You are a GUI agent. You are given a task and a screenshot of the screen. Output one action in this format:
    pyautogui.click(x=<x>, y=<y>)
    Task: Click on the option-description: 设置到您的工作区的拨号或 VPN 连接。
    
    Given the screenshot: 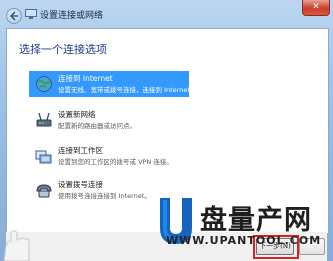 What is the action you would take?
    pyautogui.click(x=115, y=162)
    